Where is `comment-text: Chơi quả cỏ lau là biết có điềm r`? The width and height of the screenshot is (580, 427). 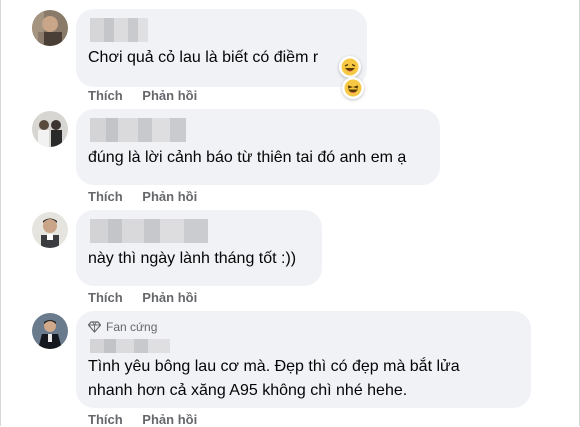
comment-text: Chơi quả cỏ lau là biết có điềm r is located at coordinates (203, 57).